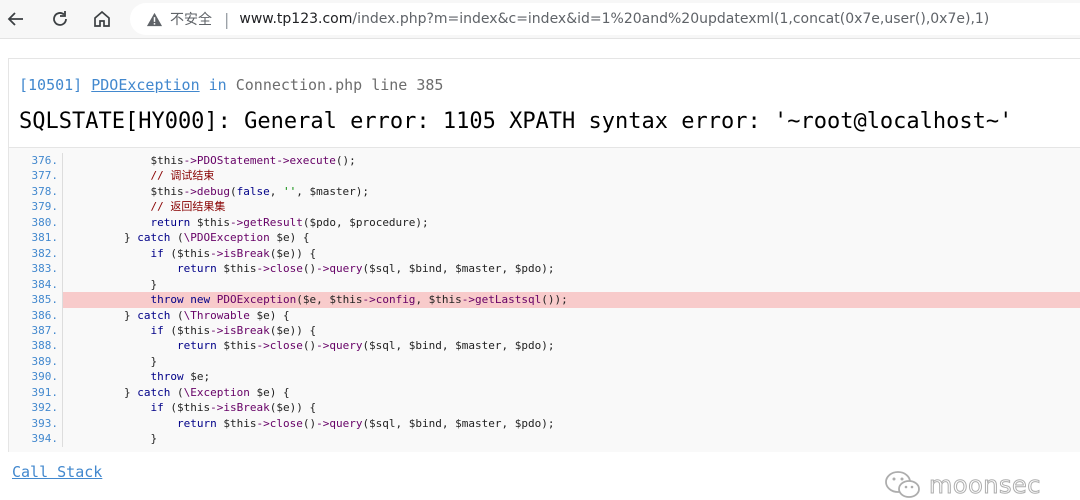 This screenshot has height=500, width=1080. I want to click on insecure-label: 不安全, so click(191, 19).